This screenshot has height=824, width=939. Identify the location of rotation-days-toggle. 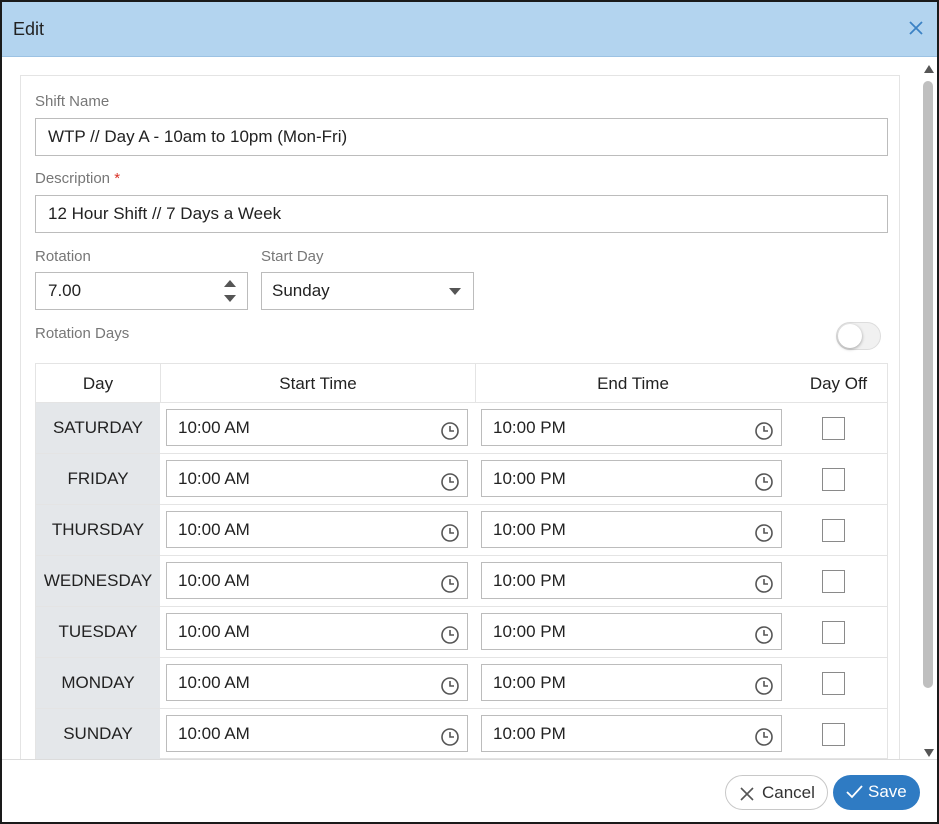
(858, 336).